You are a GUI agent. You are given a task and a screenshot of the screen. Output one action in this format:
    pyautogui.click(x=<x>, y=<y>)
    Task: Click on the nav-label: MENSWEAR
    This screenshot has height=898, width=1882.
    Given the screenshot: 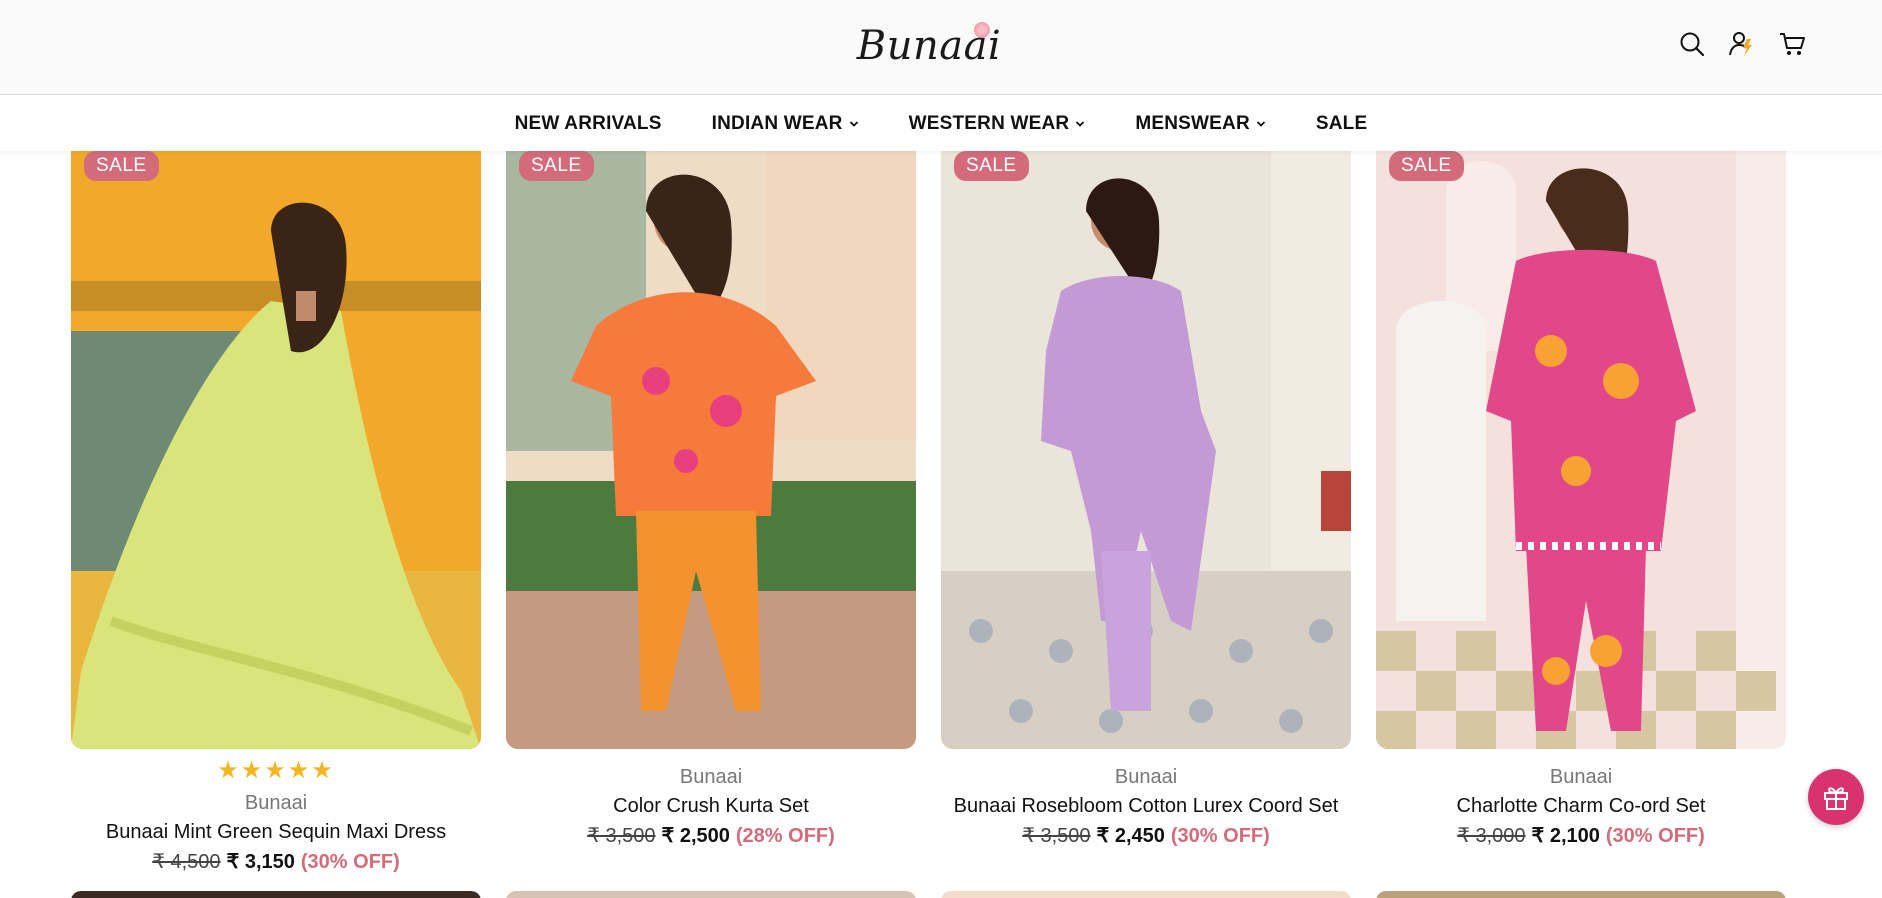 What is the action you would take?
    pyautogui.click(x=1192, y=123)
    